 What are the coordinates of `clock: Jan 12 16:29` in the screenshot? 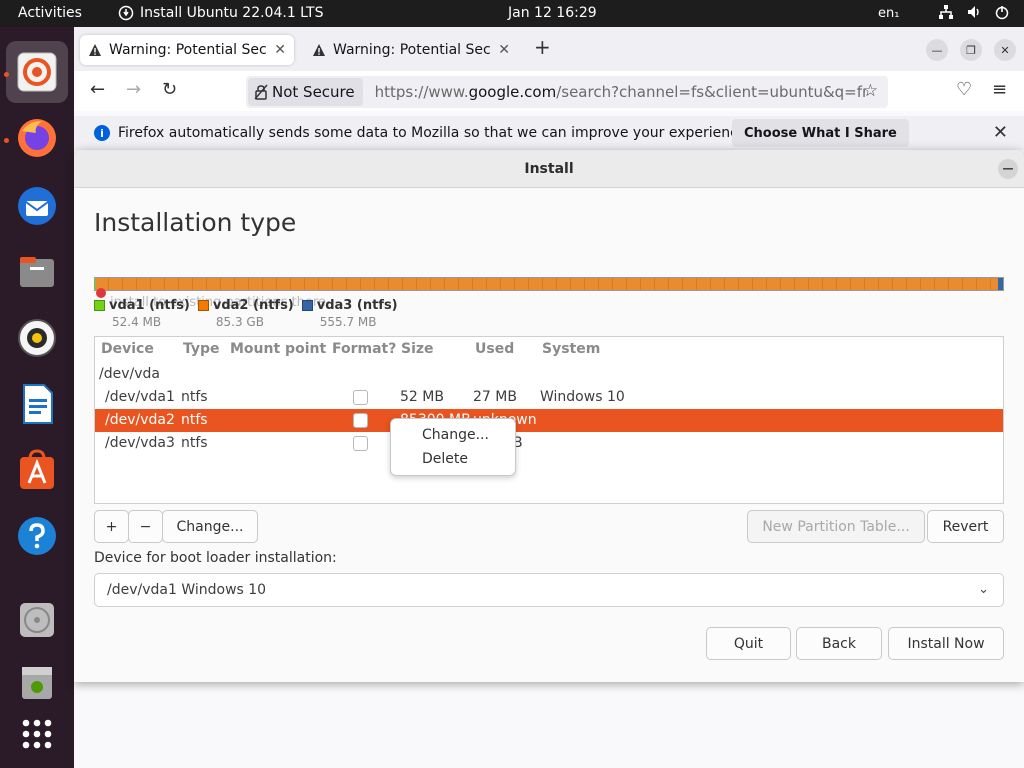 It's located at (552, 13).